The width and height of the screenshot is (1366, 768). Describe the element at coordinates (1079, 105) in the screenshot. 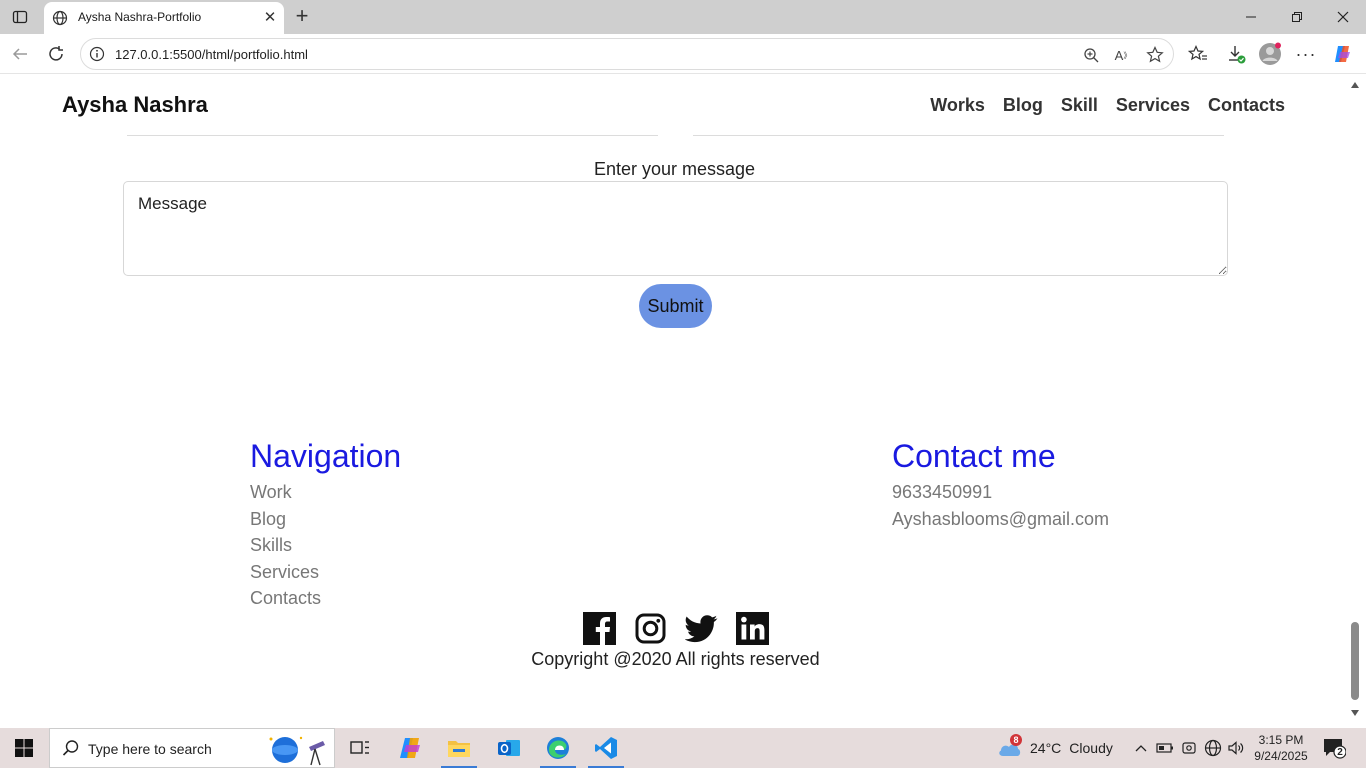

I see `nav-link-skill: Skill` at that location.